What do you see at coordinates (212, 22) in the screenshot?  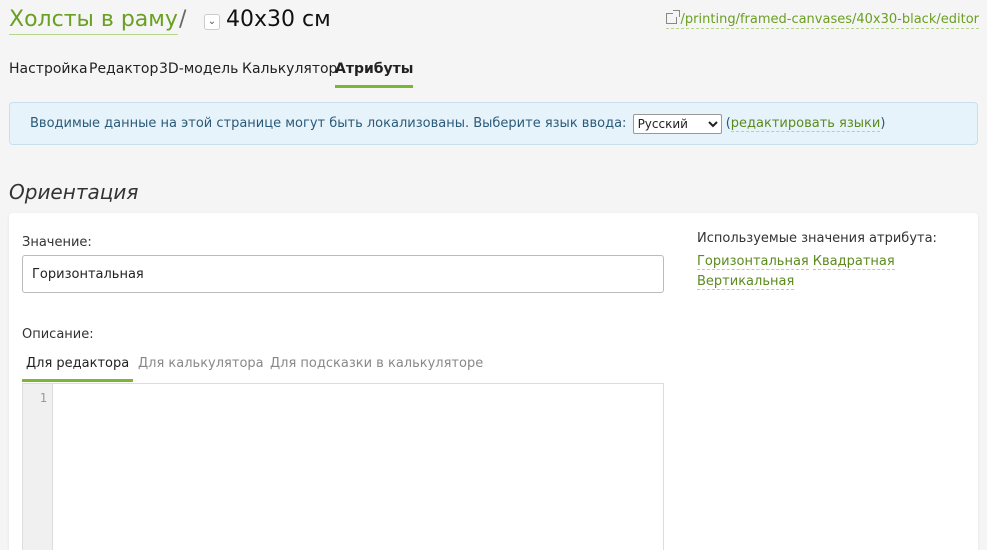 I see `breadcrumb-dropdown-toggle: ⌄` at bounding box center [212, 22].